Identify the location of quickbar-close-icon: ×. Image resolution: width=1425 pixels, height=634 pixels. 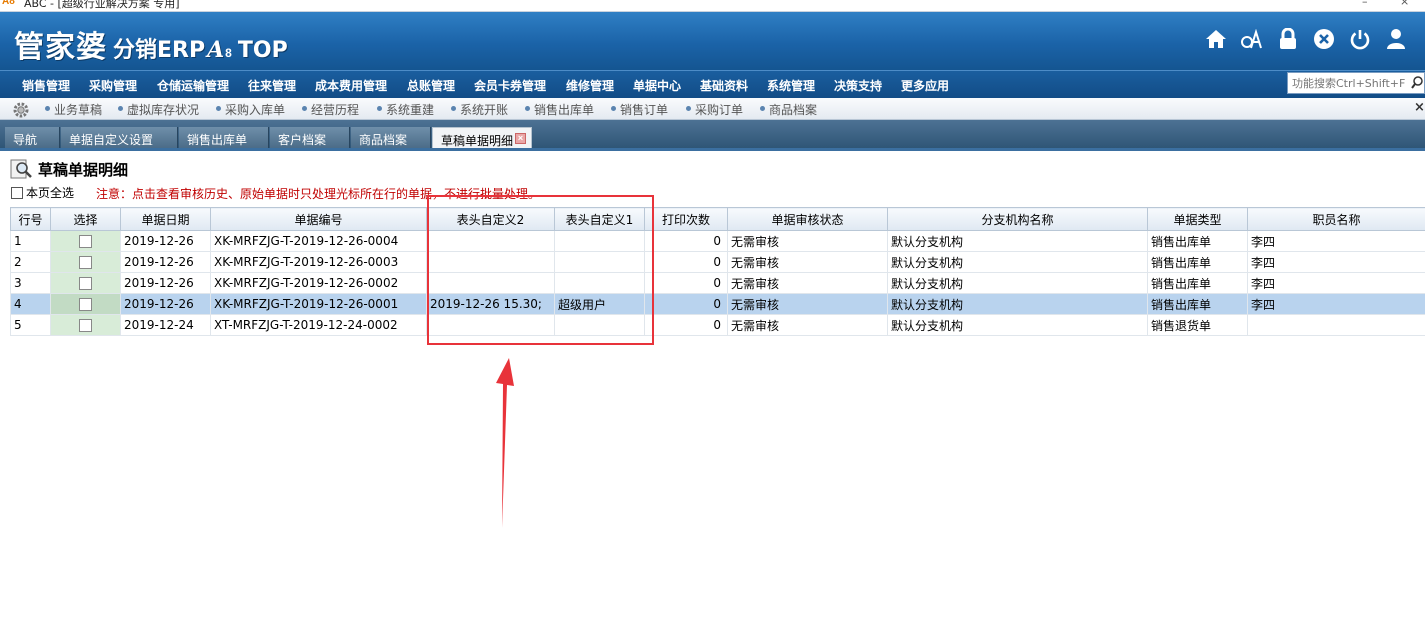
(1419, 107).